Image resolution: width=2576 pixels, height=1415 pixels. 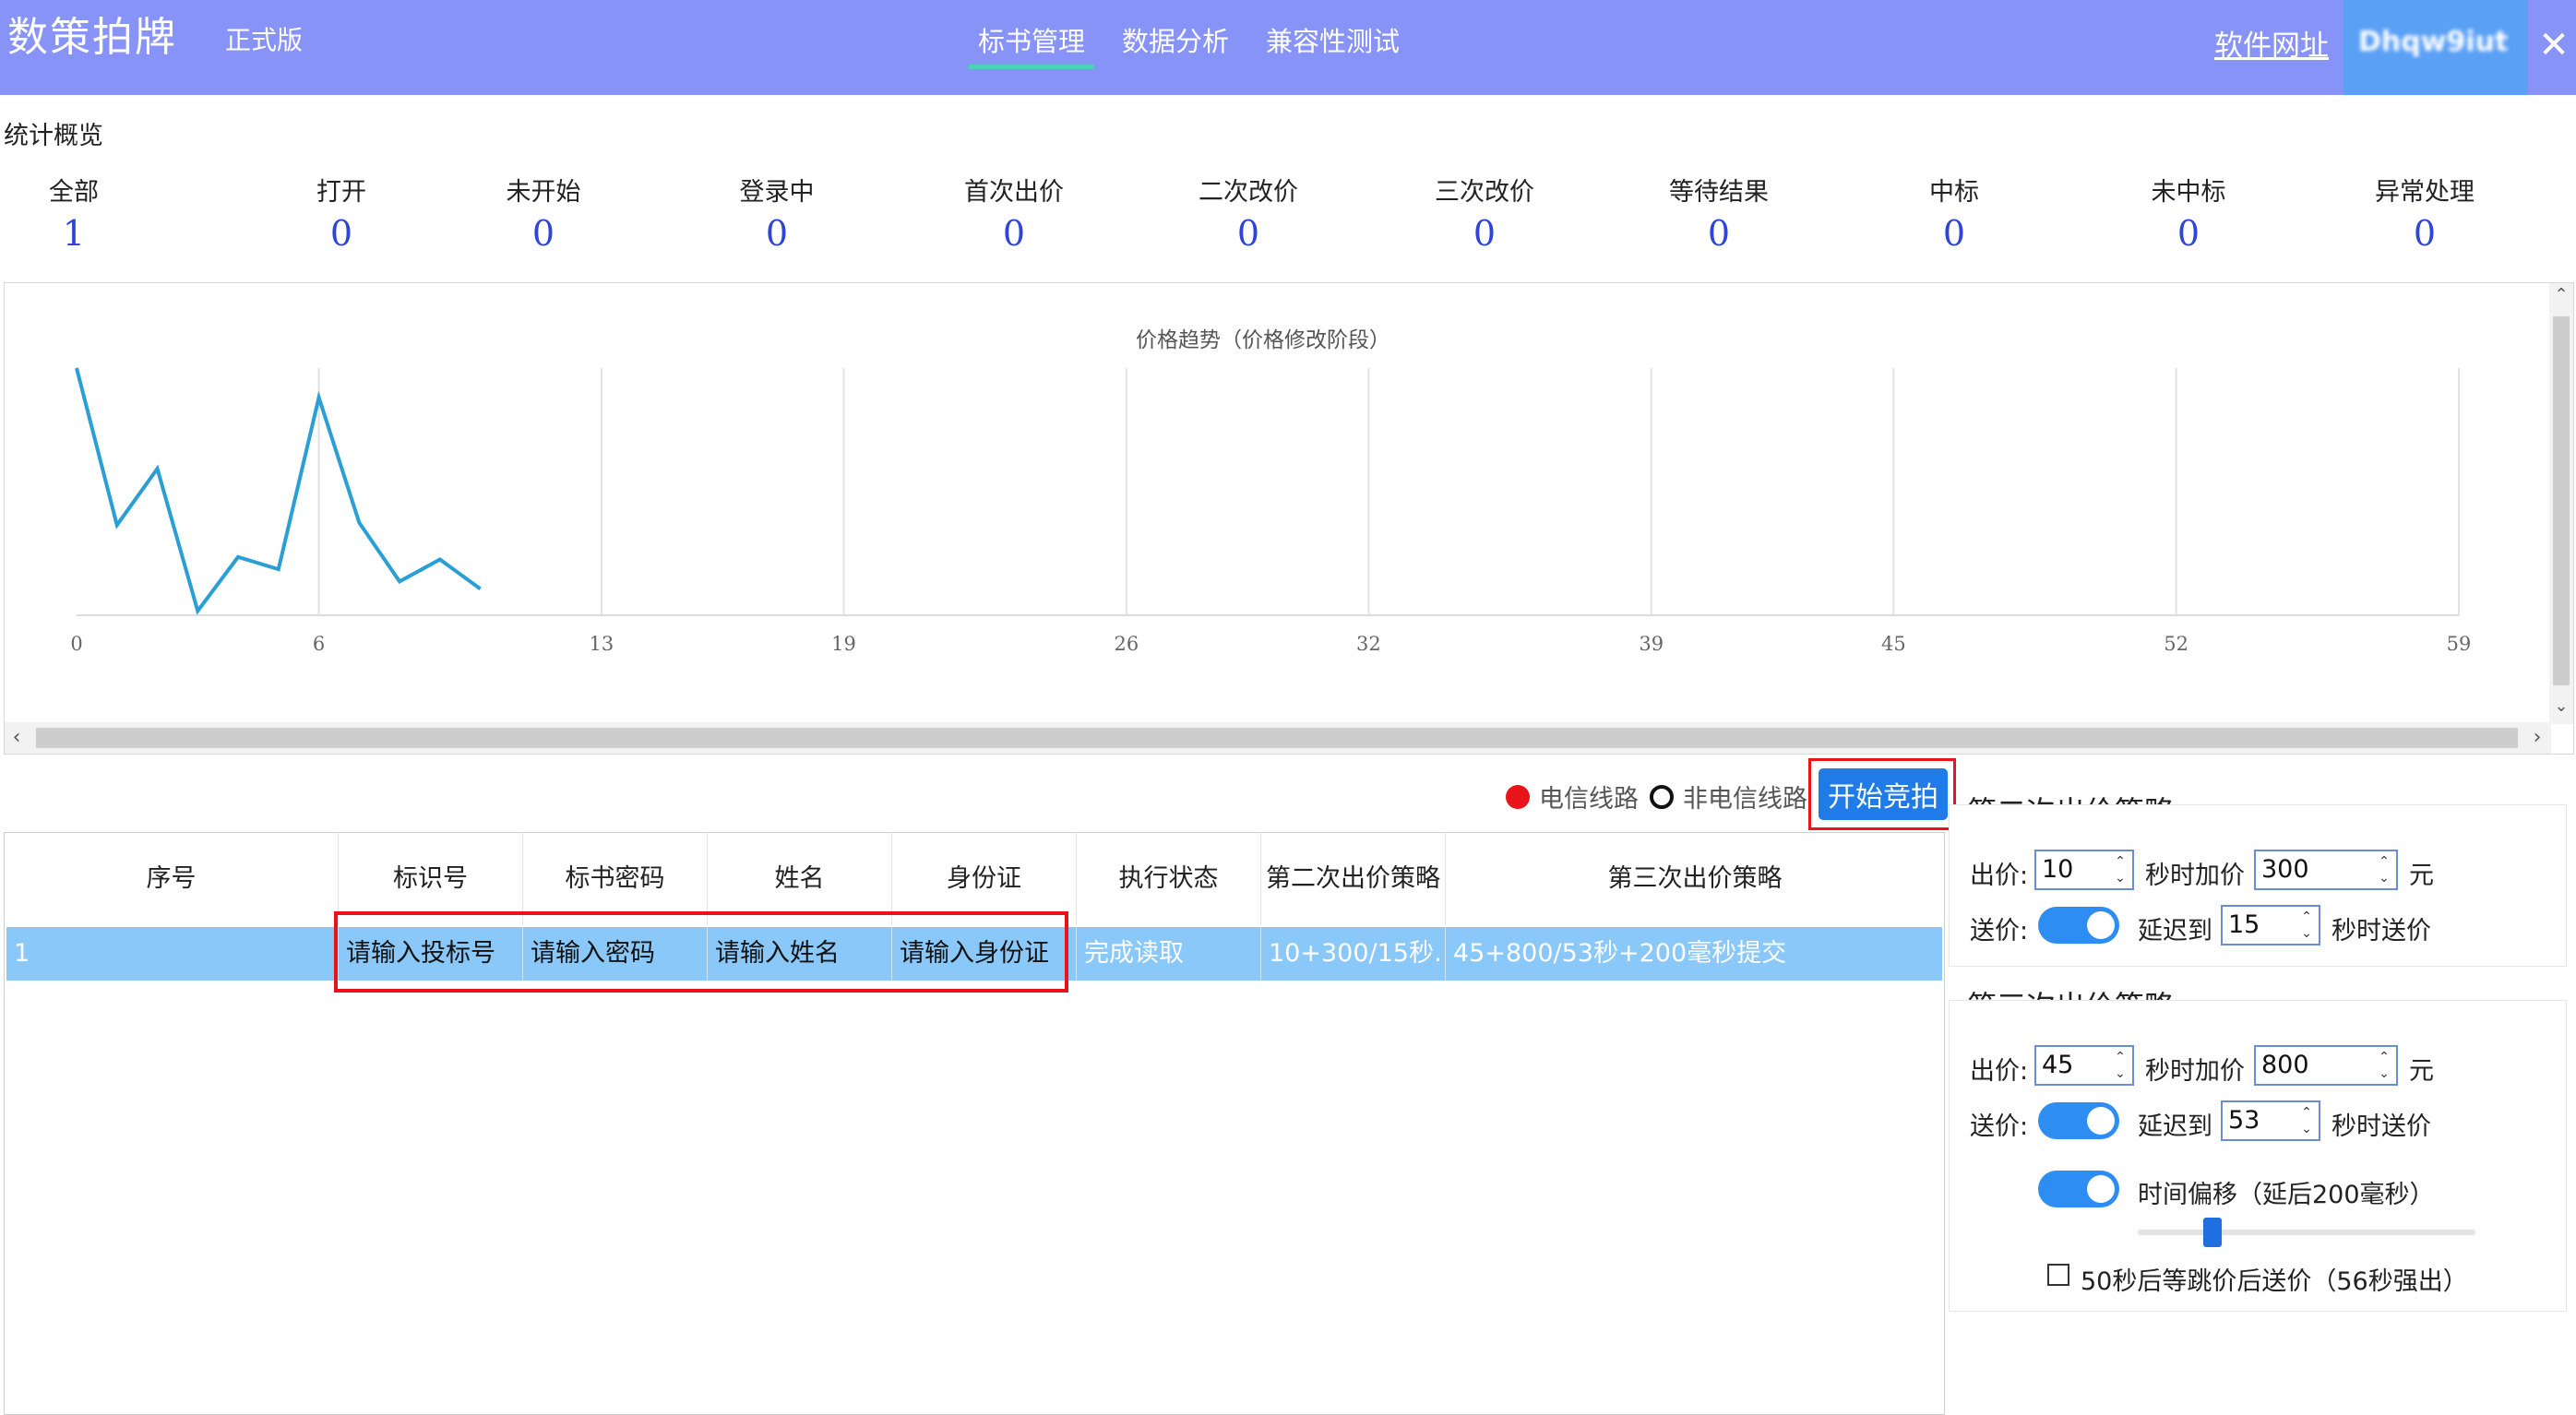 What do you see at coordinates (2433, 42) in the screenshot?
I see `user-name: Dhqw9iut` at bounding box center [2433, 42].